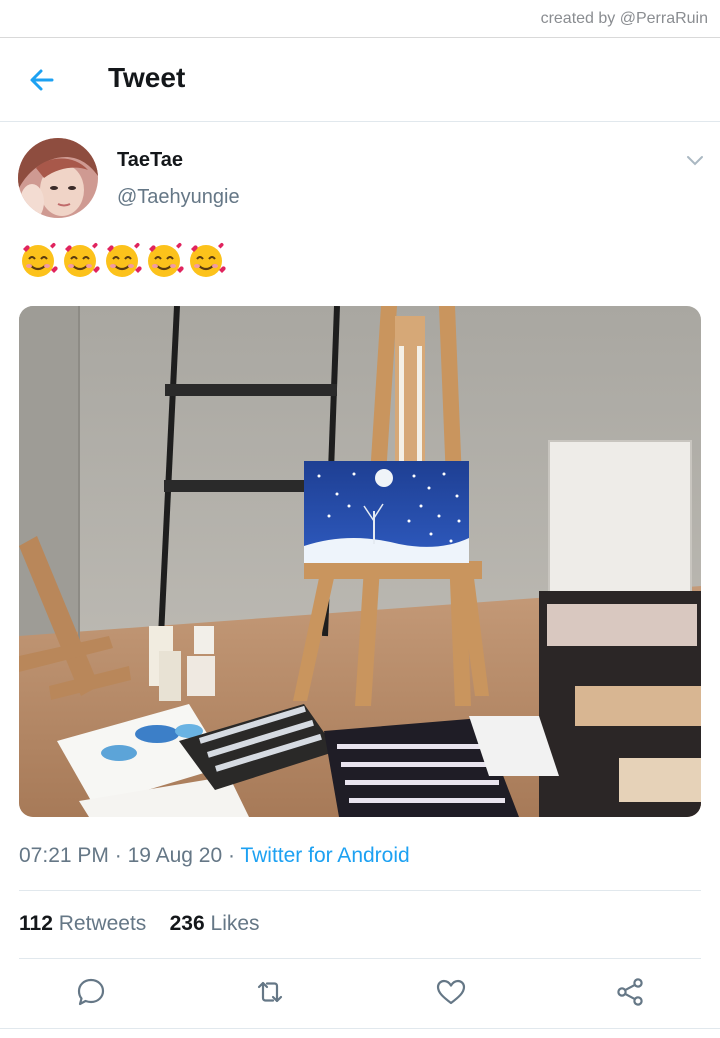 The width and height of the screenshot is (720, 1038). Describe the element at coordinates (64, 855) in the screenshot. I see `tweet-time: 07:21 PM` at that location.